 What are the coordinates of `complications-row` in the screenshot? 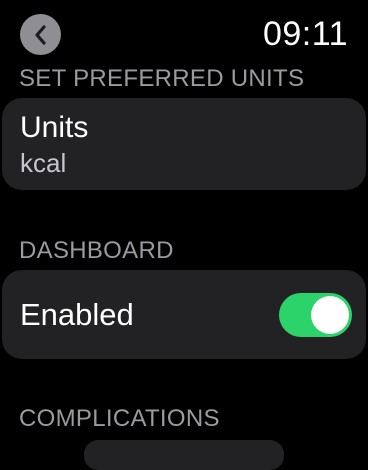 It's located at (184, 455).